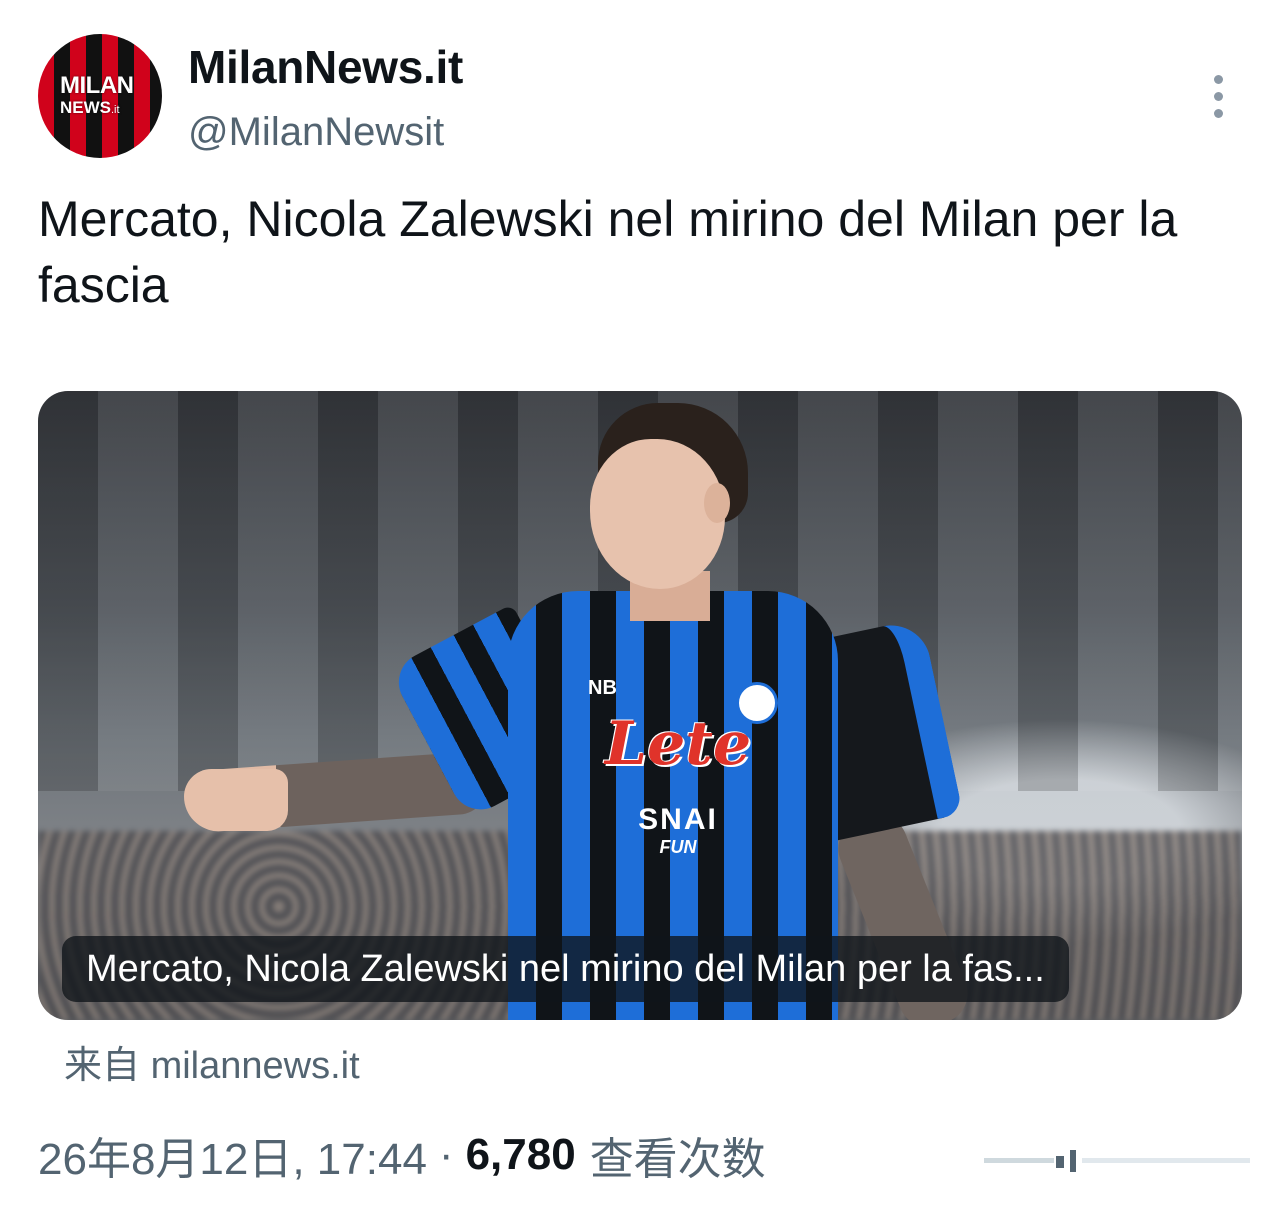  I want to click on display-name: MilanNews.it, so click(325, 67).